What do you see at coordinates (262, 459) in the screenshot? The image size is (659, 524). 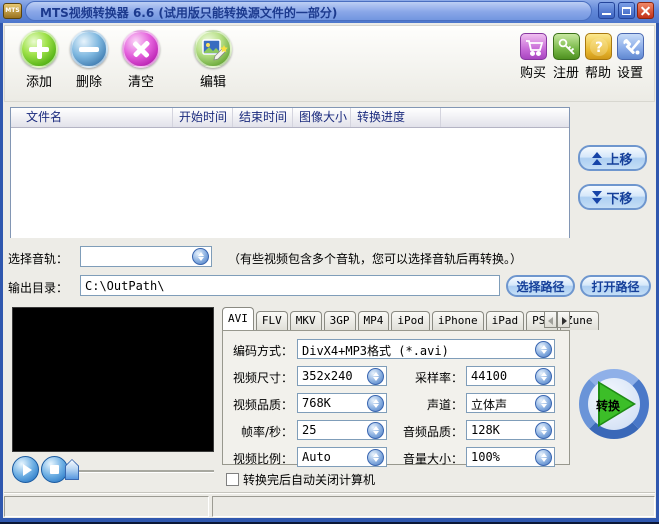 I see `video-ratio-label: 视频比例：` at bounding box center [262, 459].